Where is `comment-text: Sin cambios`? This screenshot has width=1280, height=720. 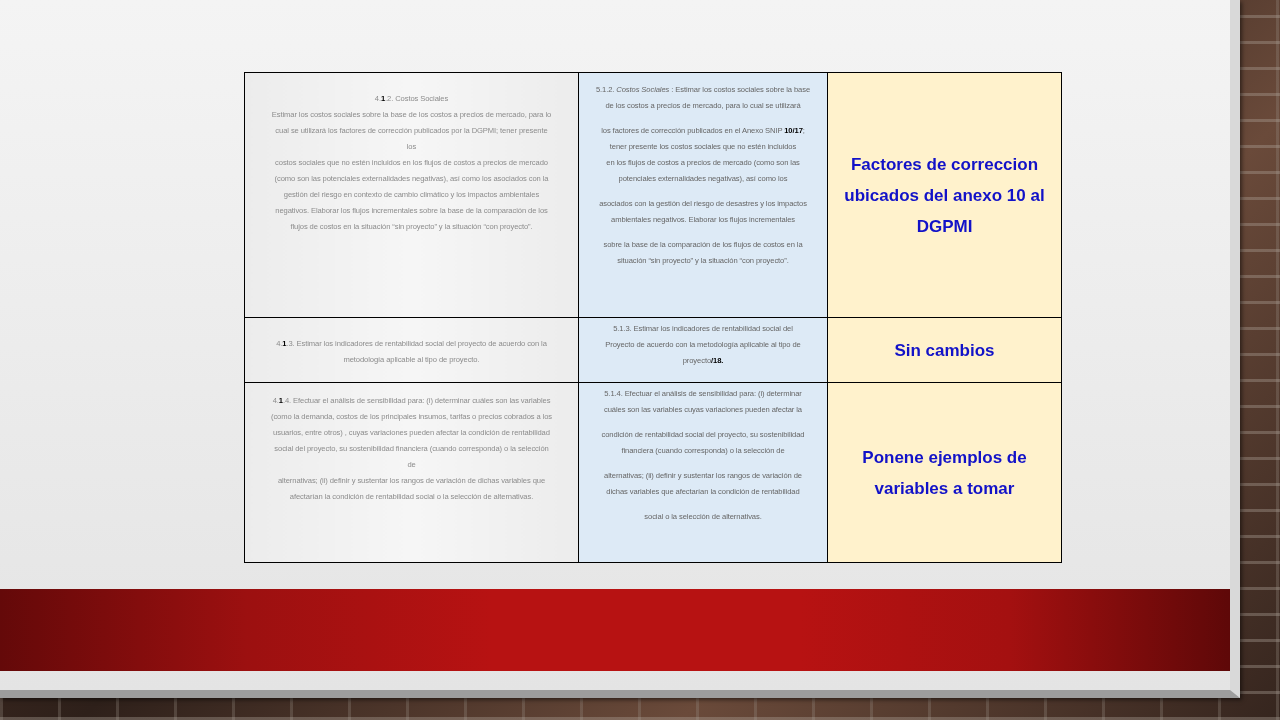 comment-text: Sin cambios is located at coordinates (944, 350).